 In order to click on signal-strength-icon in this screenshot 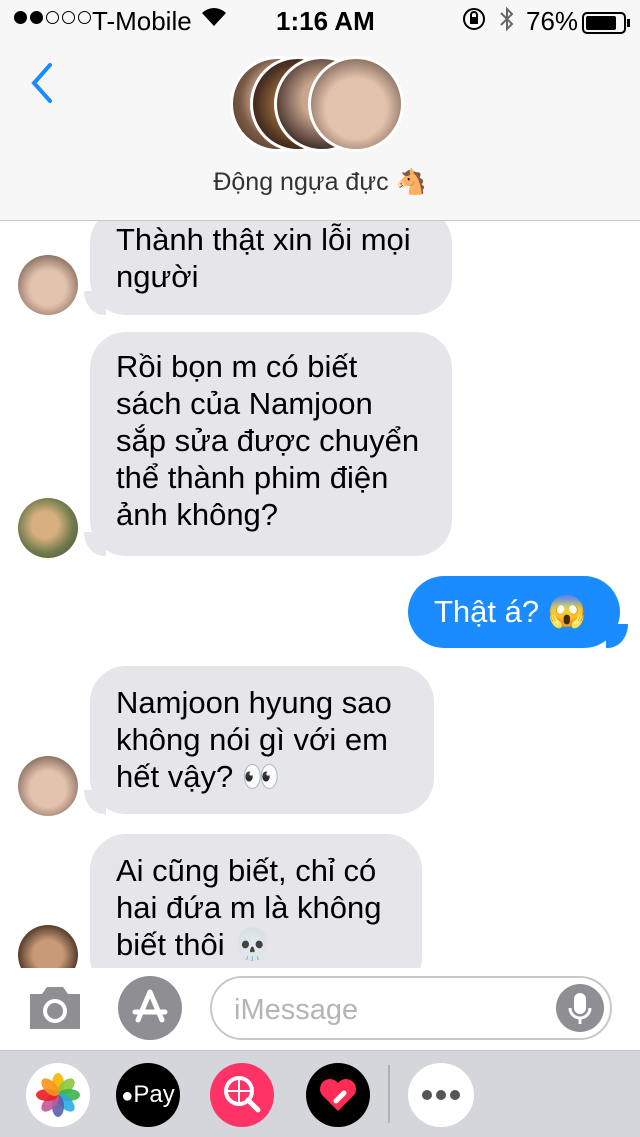, I will do `click(52, 17)`.